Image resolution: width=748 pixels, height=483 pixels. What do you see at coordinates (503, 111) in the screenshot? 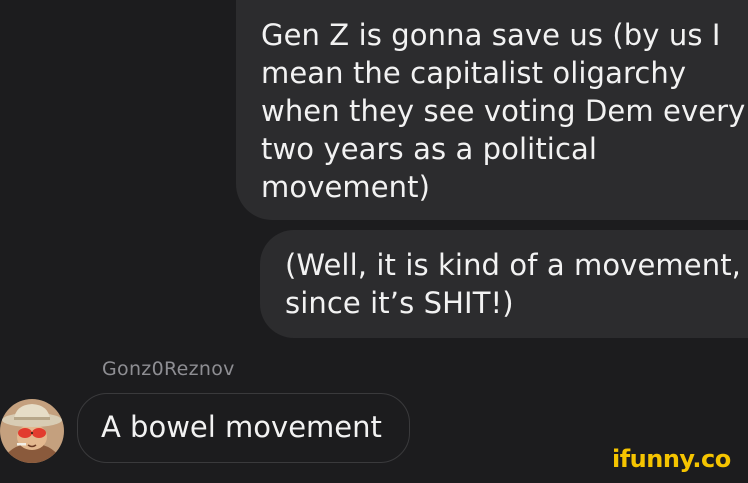
I see `message-line: when they see voting Dem every` at bounding box center [503, 111].